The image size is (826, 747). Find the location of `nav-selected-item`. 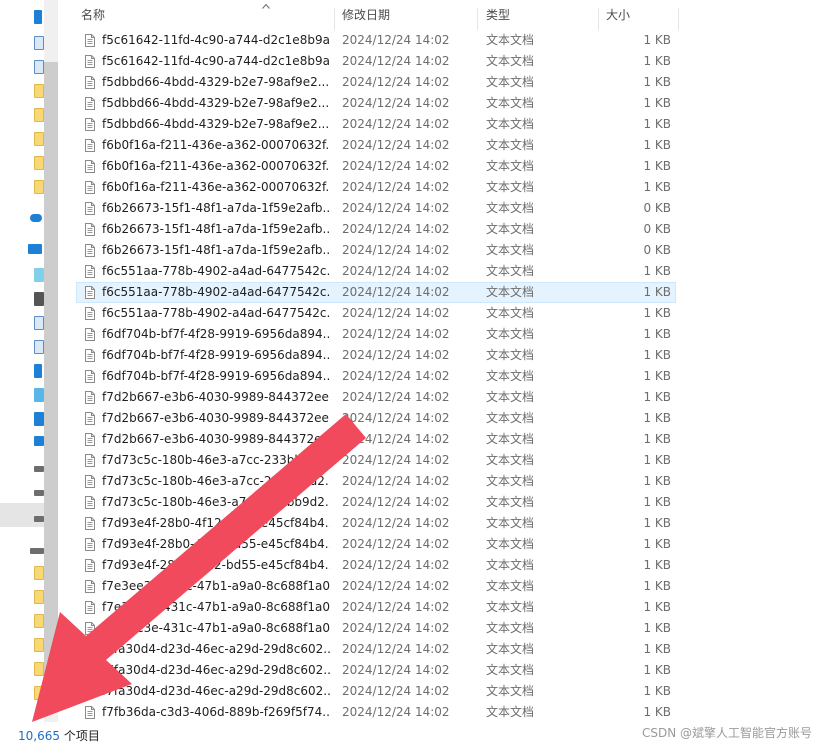

nav-selected-item is located at coordinates (22, 515).